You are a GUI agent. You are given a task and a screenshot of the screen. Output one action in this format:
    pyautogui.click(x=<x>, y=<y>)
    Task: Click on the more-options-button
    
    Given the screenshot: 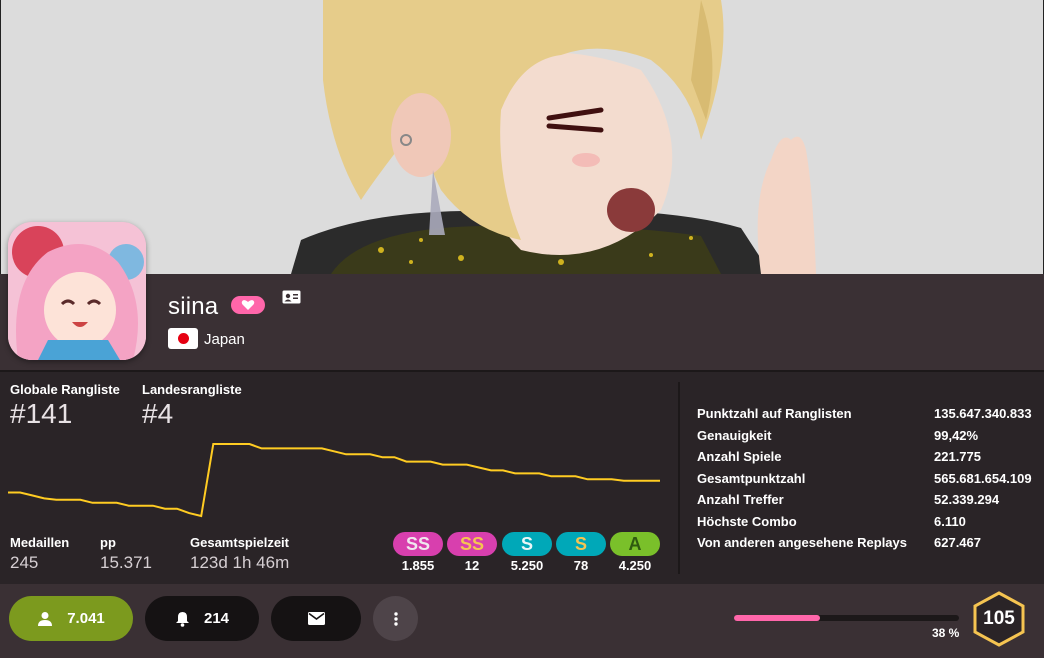 What is the action you would take?
    pyautogui.click(x=395, y=618)
    